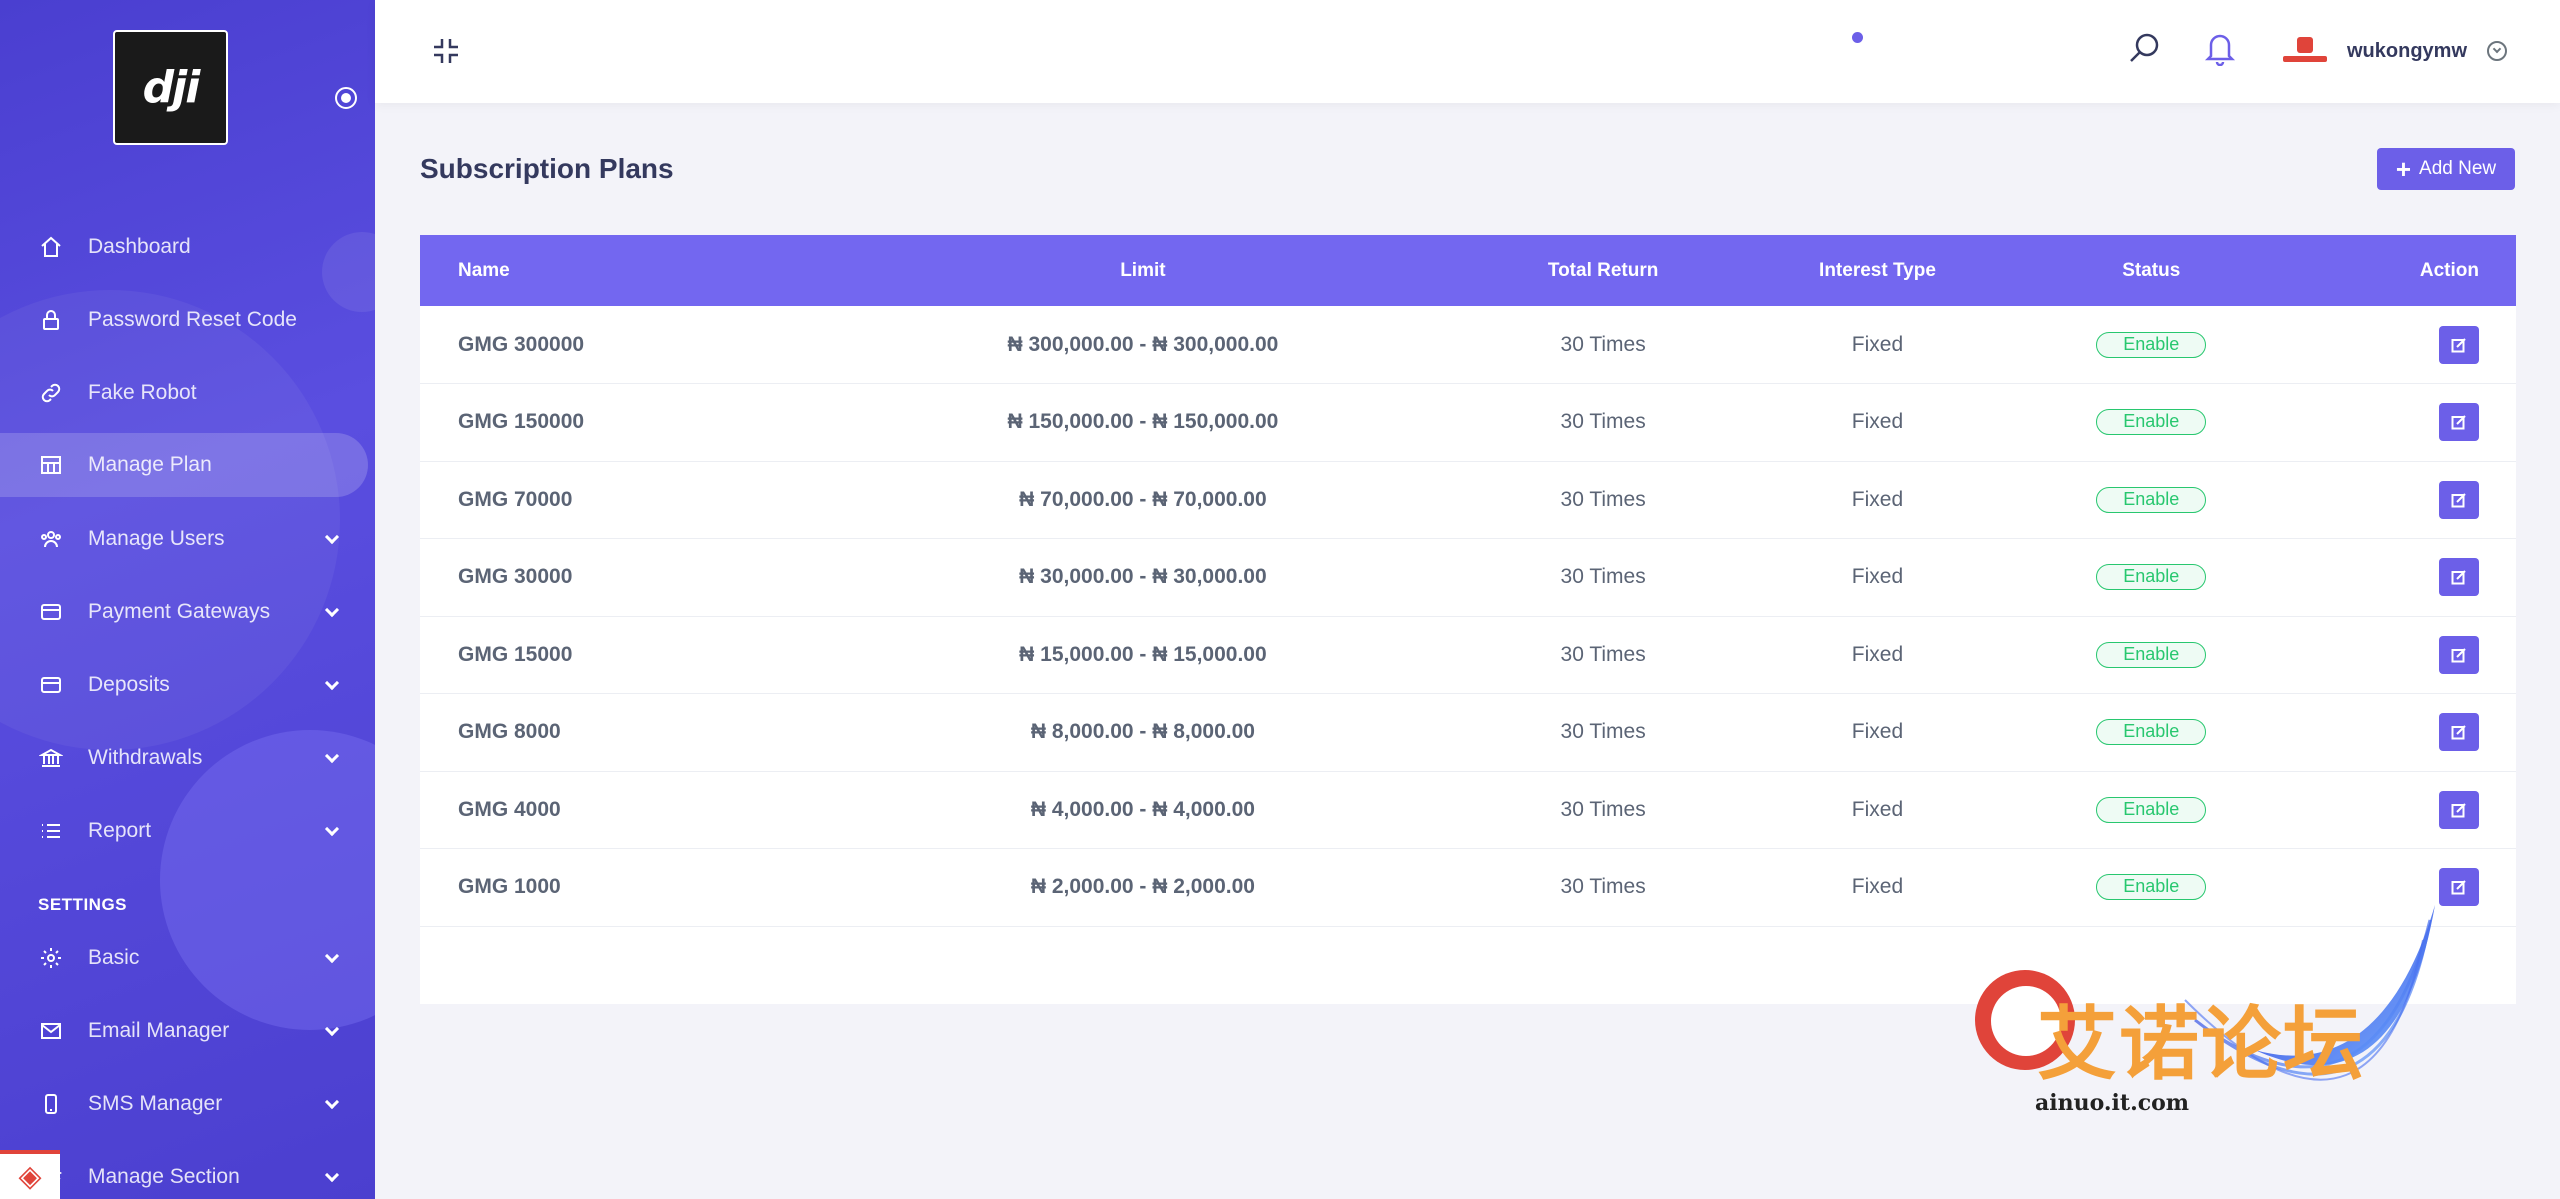 The height and width of the screenshot is (1199, 2560). What do you see at coordinates (187, 1103) in the screenshot?
I see `sidebar-item-sms-manager: SMS Manager` at bounding box center [187, 1103].